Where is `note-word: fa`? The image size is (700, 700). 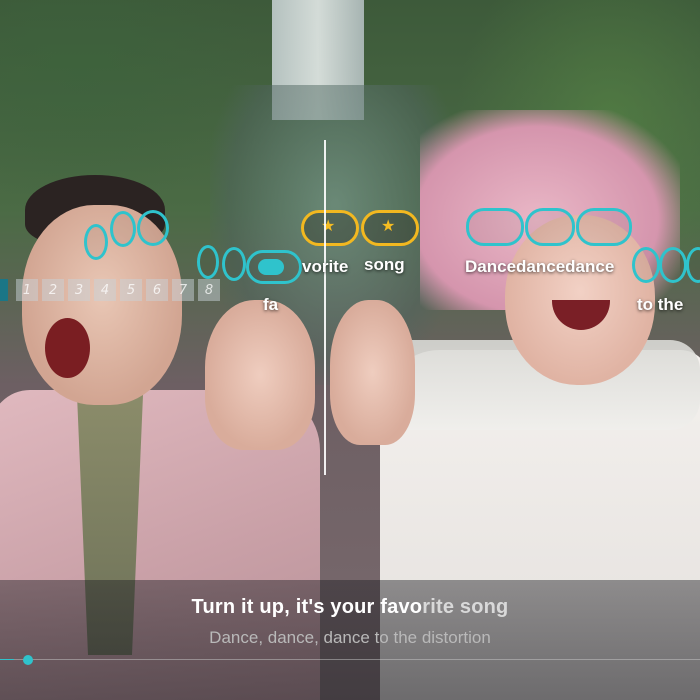 note-word: fa is located at coordinates (271, 304).